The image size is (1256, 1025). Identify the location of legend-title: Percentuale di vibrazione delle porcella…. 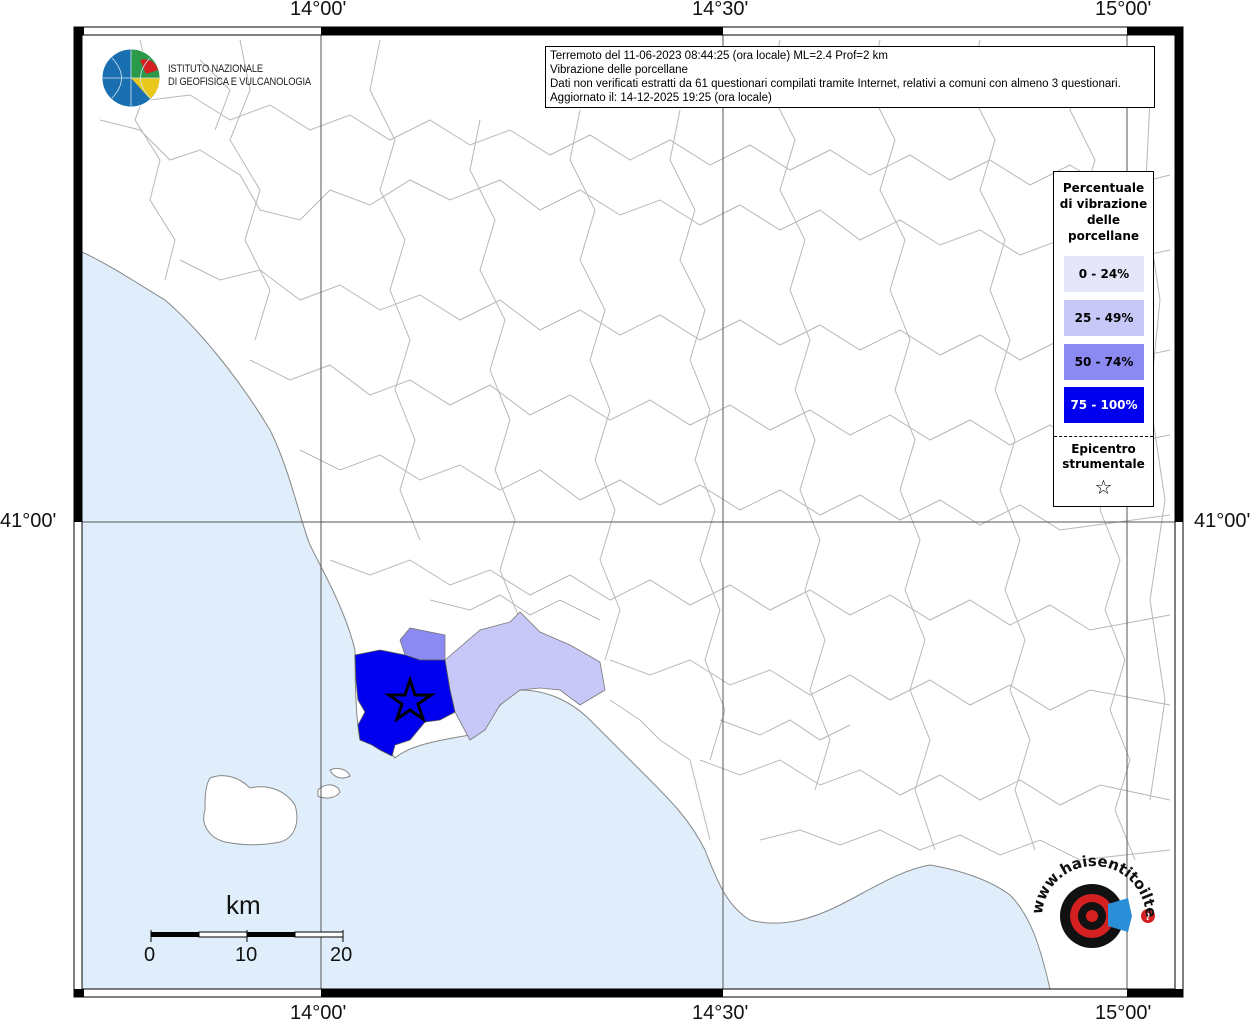
(1103, 212).